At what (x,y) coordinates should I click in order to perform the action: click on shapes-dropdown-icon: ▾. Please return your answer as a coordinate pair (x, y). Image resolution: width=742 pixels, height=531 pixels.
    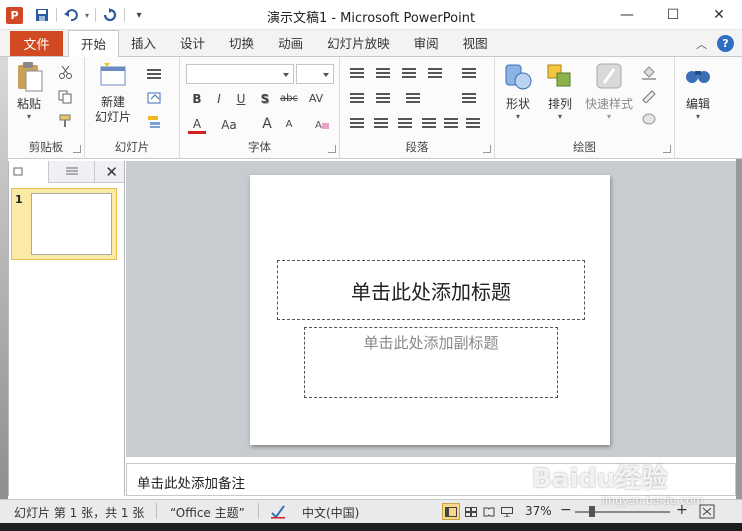
    Looking at the image, I should click on (517, 116).